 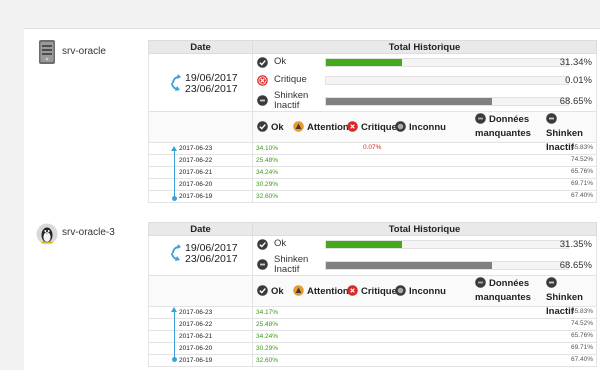 I want to click on table-row: 2017-06-1932.60%67.40%, so click(x=373, y=361).